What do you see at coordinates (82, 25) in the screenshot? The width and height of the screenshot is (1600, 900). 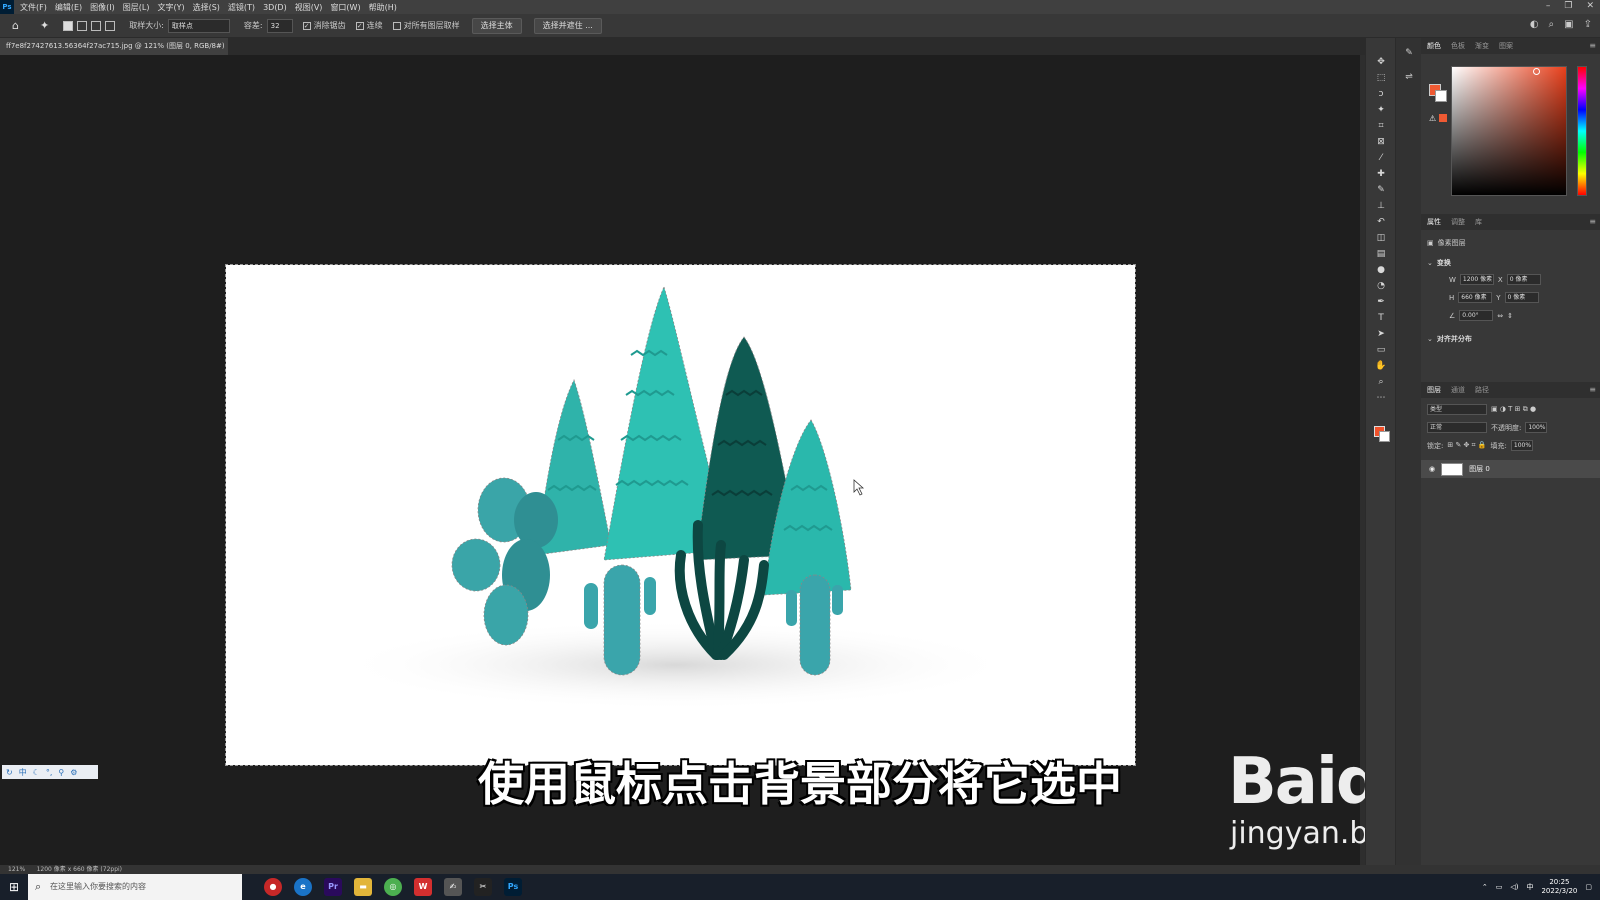 I see `add-selection-icon` at bounding box center [82, 25].